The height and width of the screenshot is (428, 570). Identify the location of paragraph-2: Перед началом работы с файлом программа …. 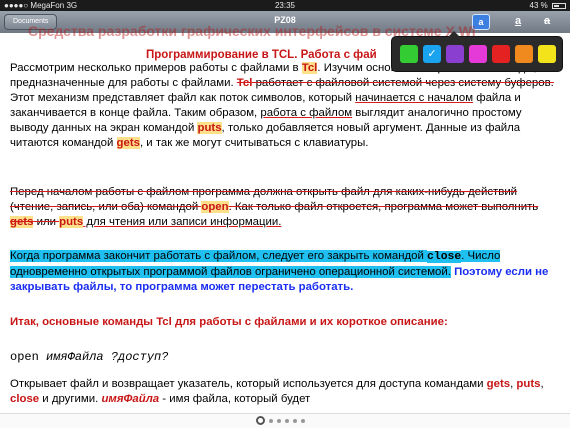
(274, 207).